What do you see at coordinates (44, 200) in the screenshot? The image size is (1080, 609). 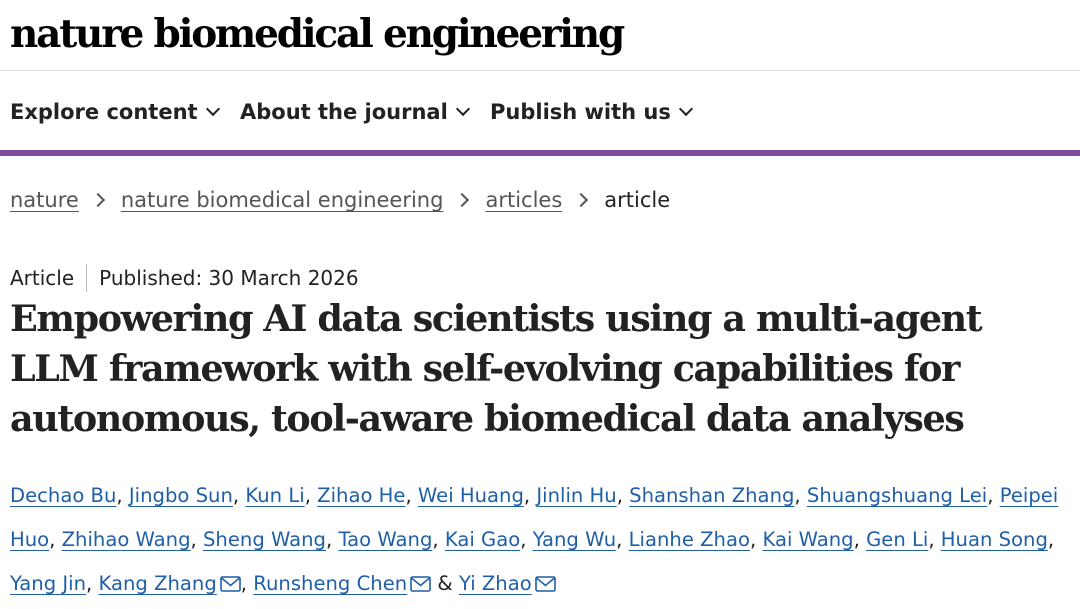 I see `breadcrumb-link-nature: nature` at bounding box center [44, 200].